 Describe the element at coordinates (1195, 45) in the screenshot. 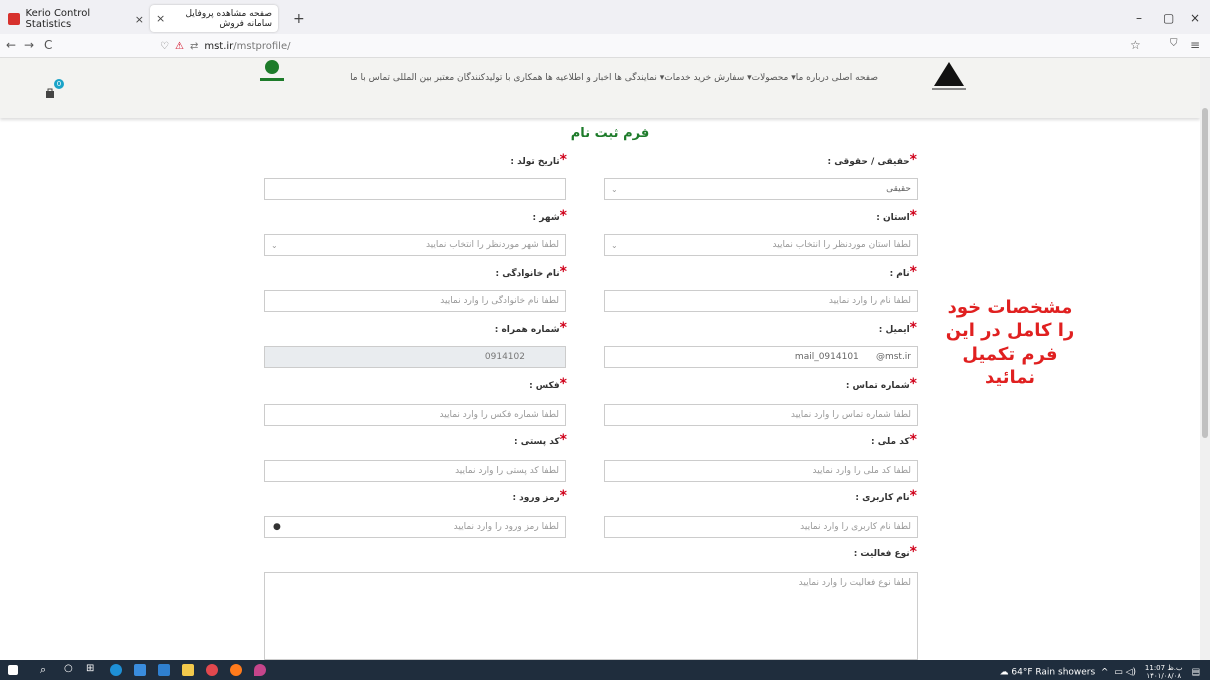

I see `menu-icon: ≡` at that location.